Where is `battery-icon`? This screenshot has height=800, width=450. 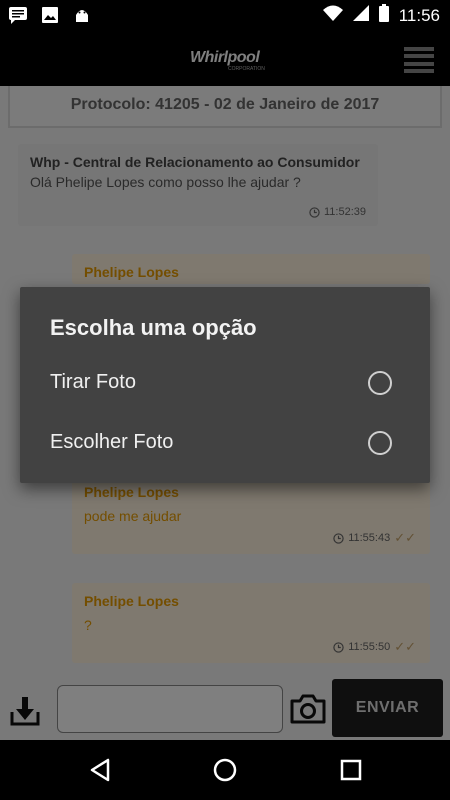
battery-icon is located at coordinates (383, 15).